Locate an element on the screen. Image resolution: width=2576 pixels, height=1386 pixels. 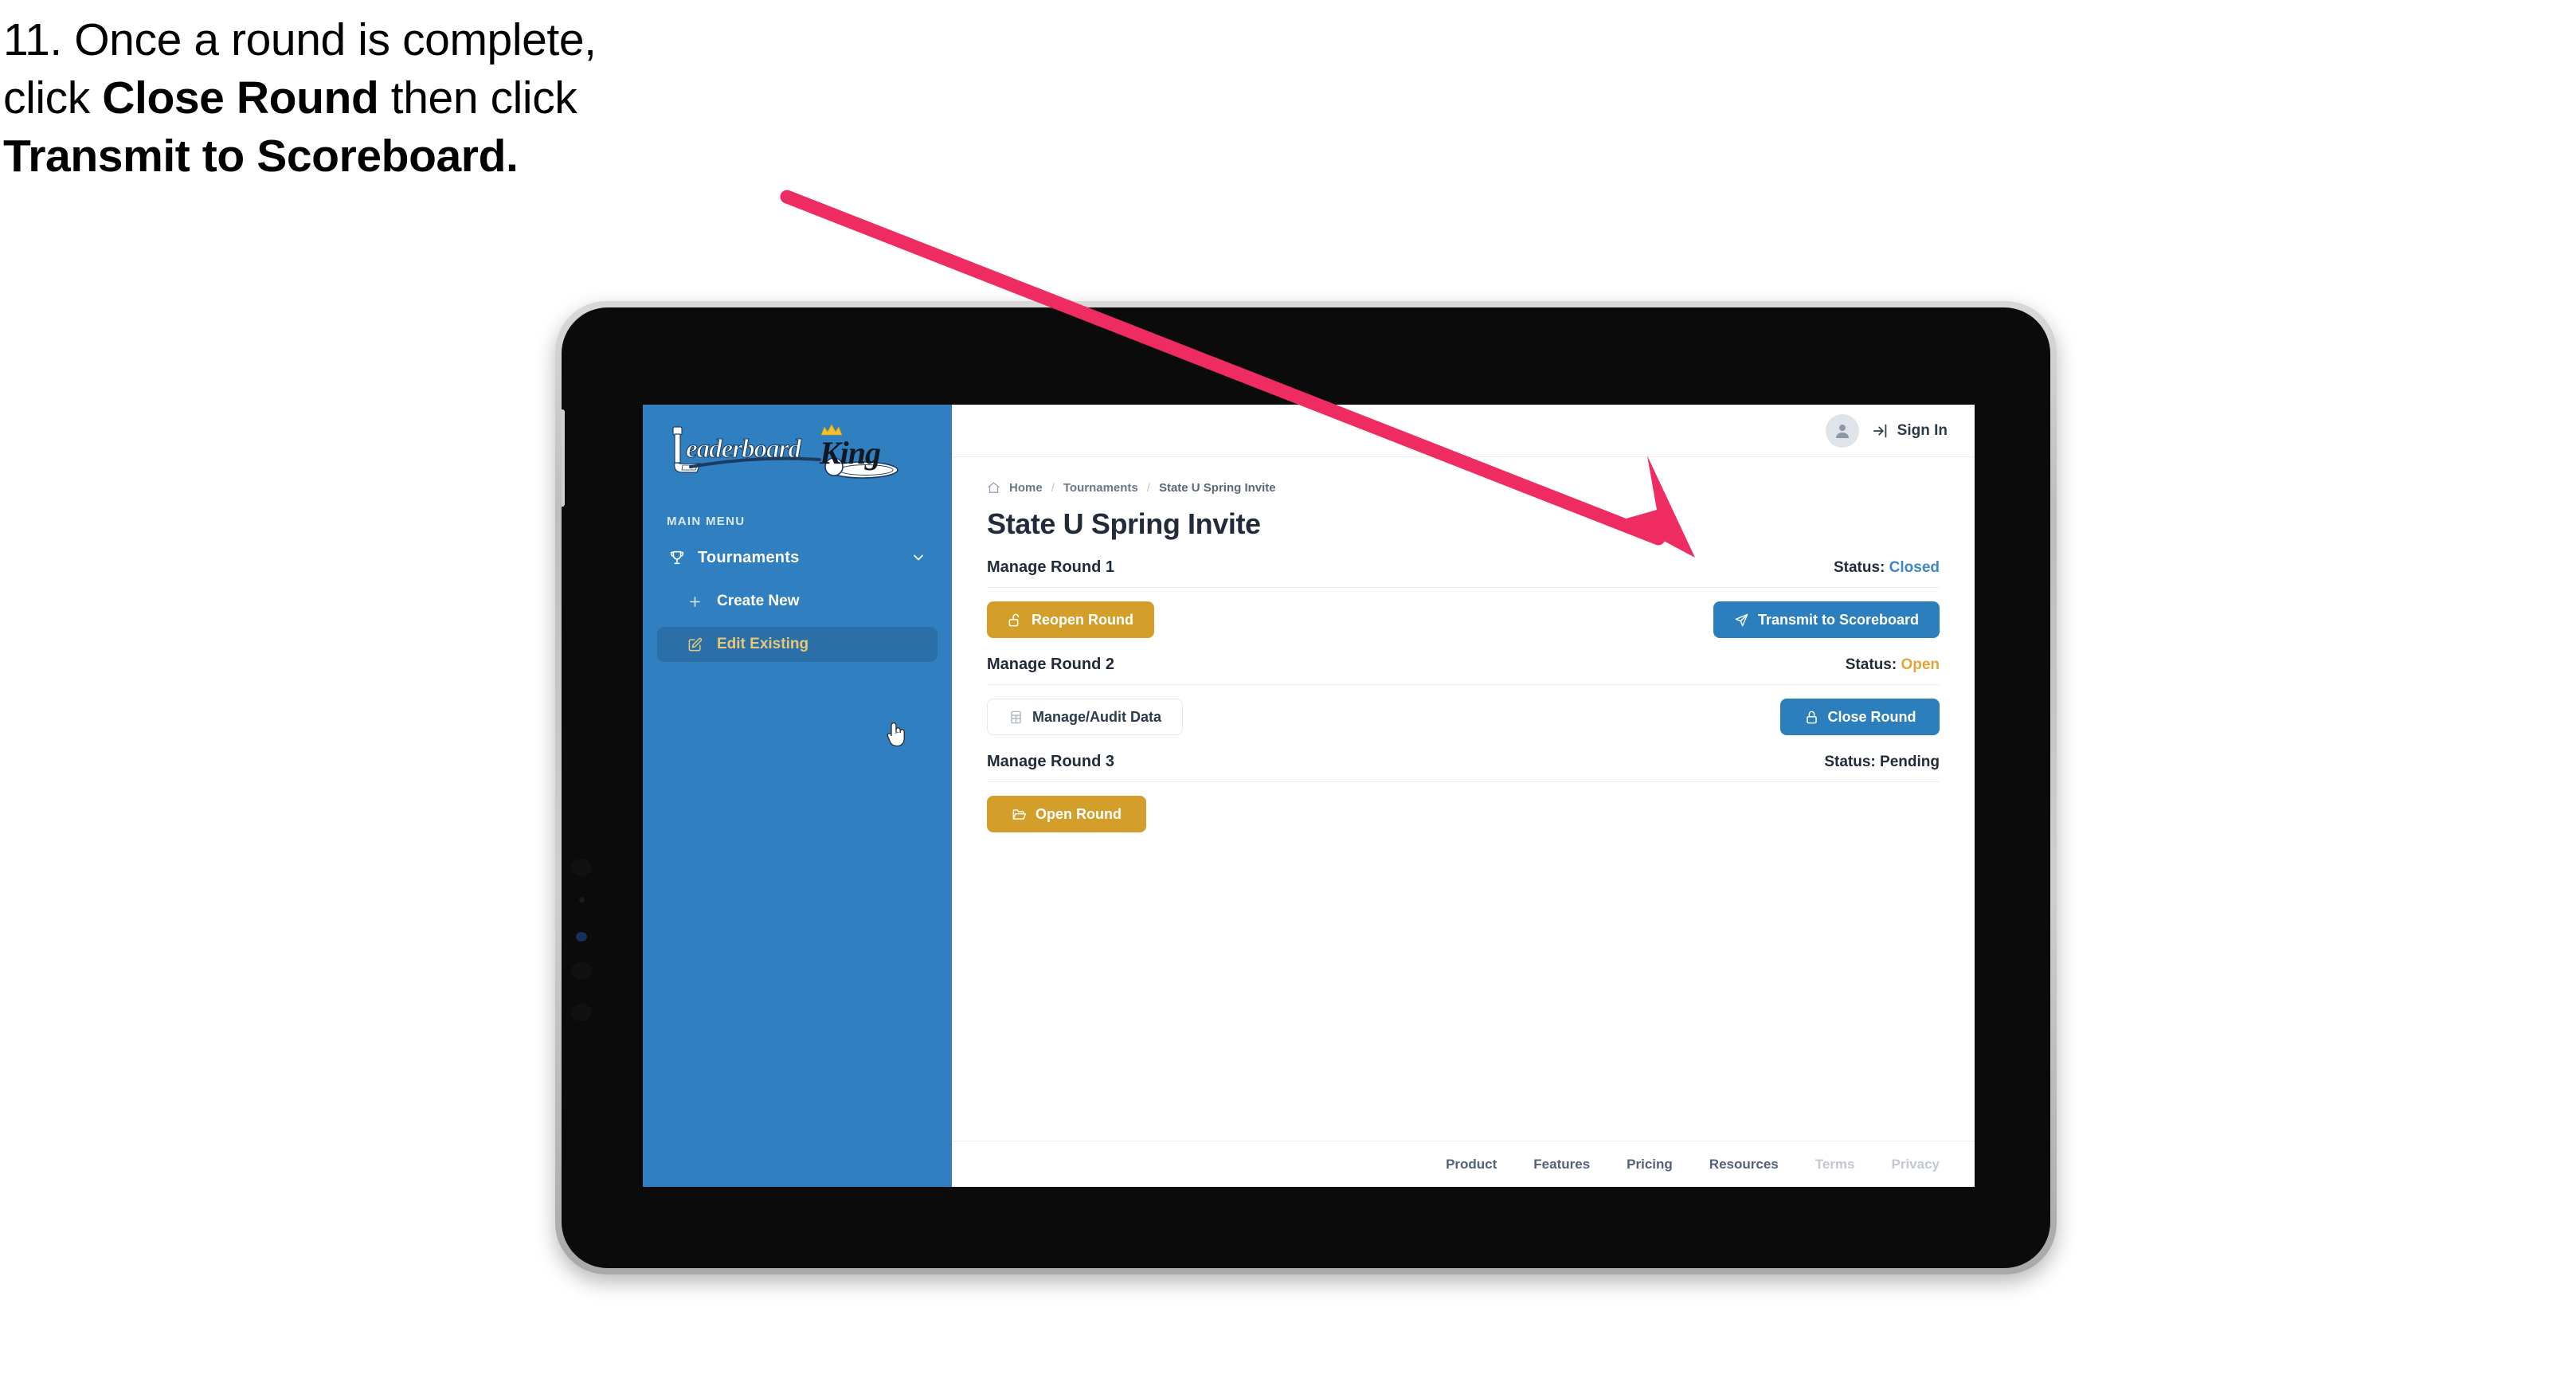
manage-audit-data-label: Manage/Audit Data is located at coordinates (1097, 716).